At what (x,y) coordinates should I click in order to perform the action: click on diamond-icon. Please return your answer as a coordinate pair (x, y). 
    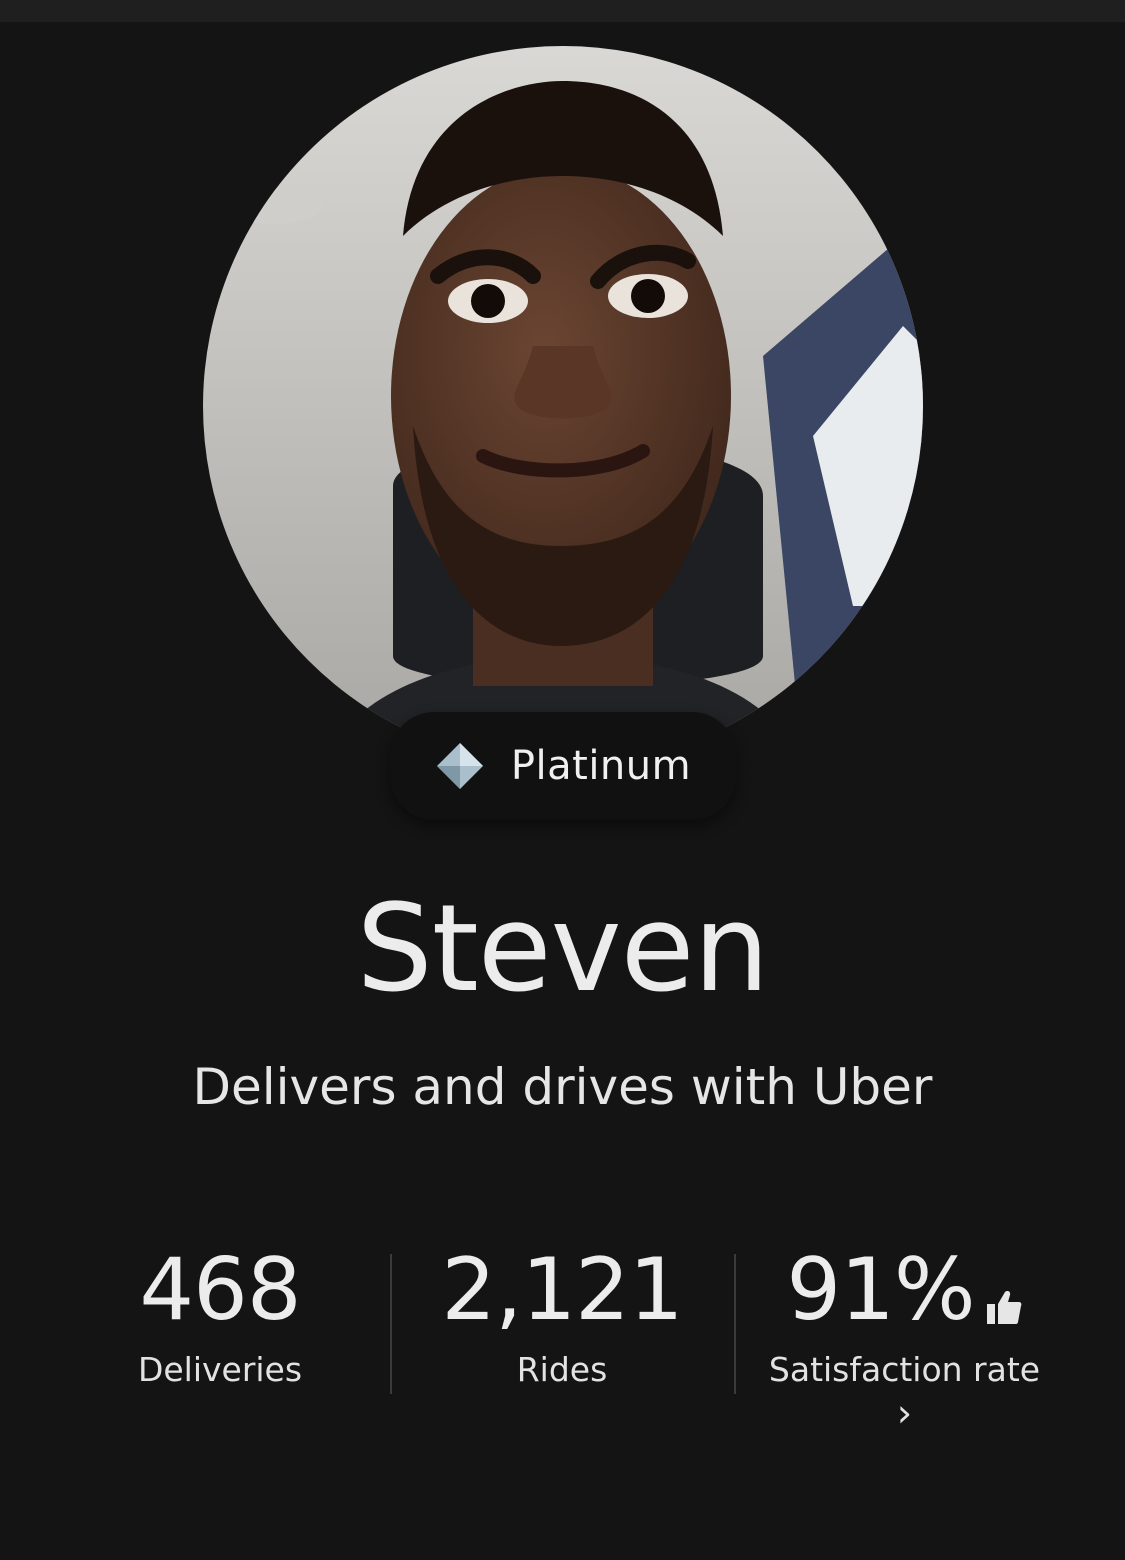
    Looking at the image, I should click on (459, 766).